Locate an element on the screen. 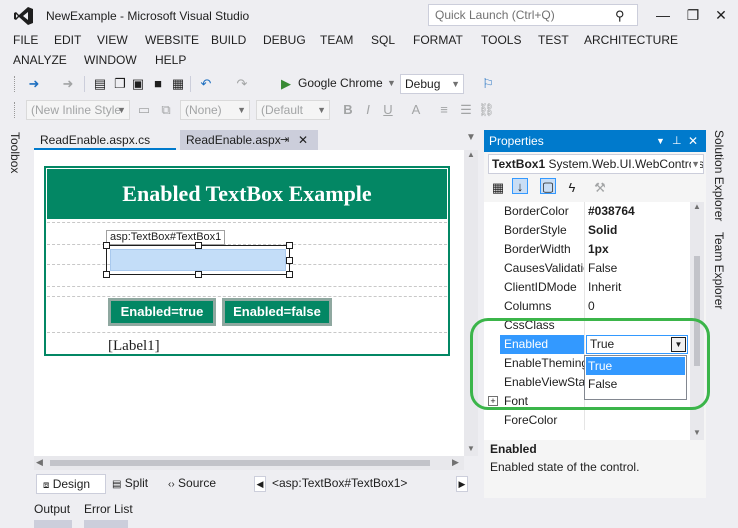 The width and height of the screenshot is (738, 528). menu-view: VIEW is located at coordinates (112, 40).